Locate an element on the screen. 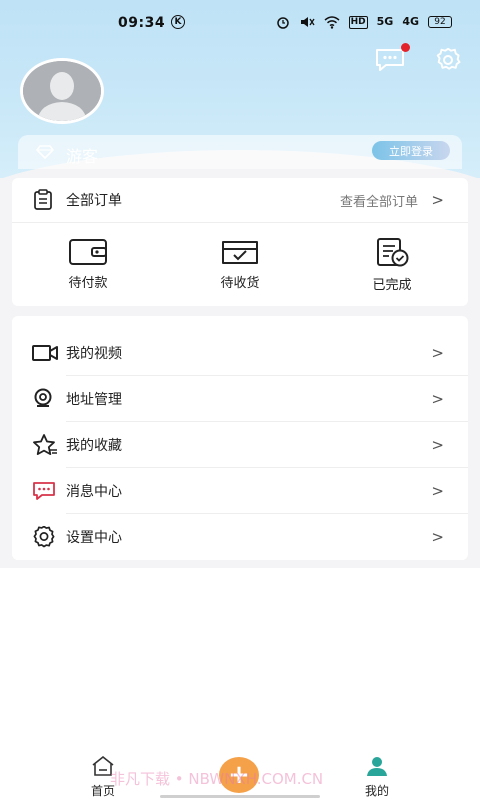 Image resolution: width=480 pixels, height=800 pixels. signal-4g-icon: 4G is located at coordinates (410, 21).